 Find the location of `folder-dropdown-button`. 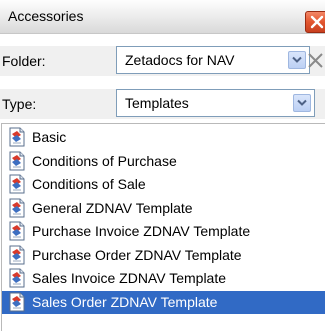

folder-dropdown-button is located at coordinates (297, 60).